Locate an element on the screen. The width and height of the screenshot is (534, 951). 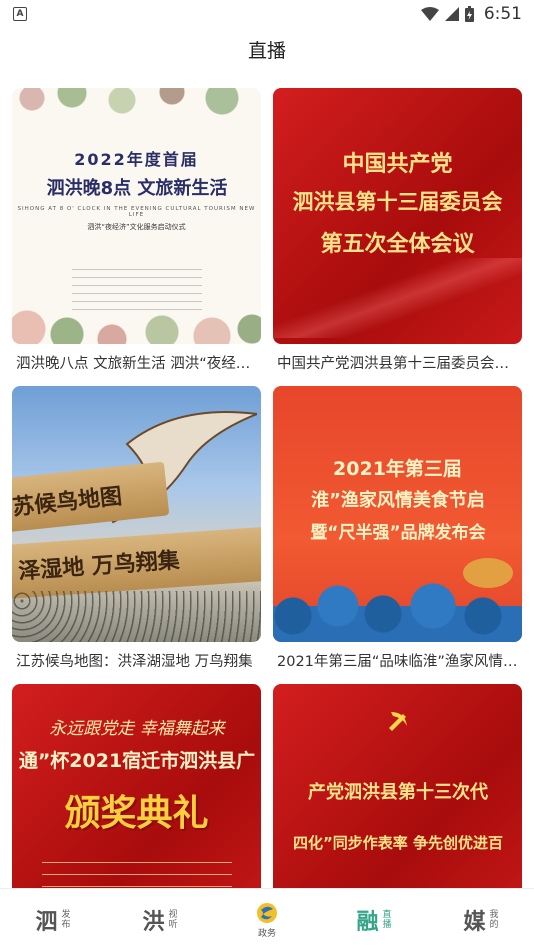
thumb-title-line: 四化”同步作表率 争先创优进百 is located at coordinates (398, 843).